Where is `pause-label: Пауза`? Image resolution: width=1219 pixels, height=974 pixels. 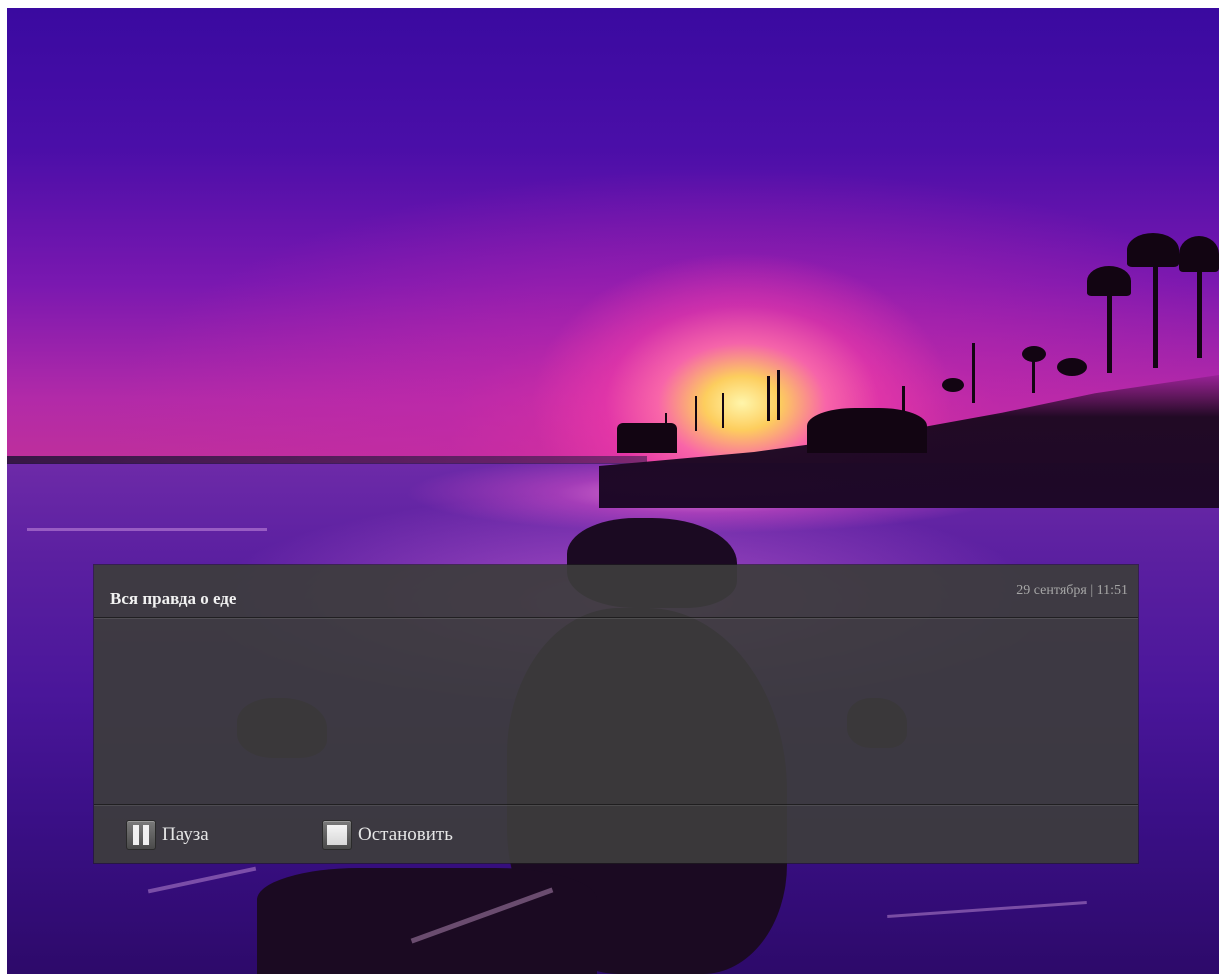 pause-label: Пауза is located at coordinates (185, 835).